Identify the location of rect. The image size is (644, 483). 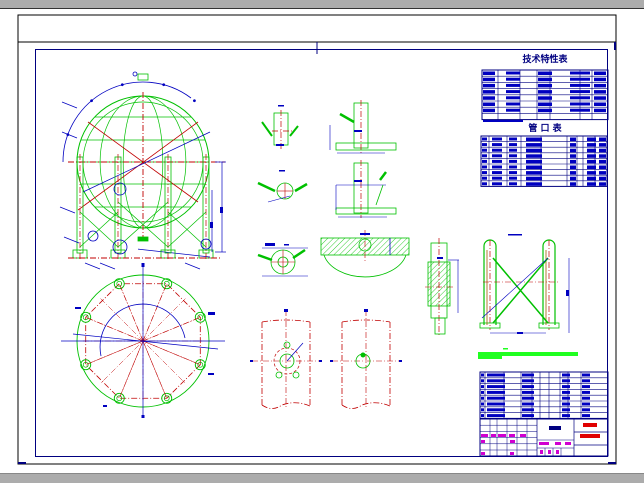
(168, 205).